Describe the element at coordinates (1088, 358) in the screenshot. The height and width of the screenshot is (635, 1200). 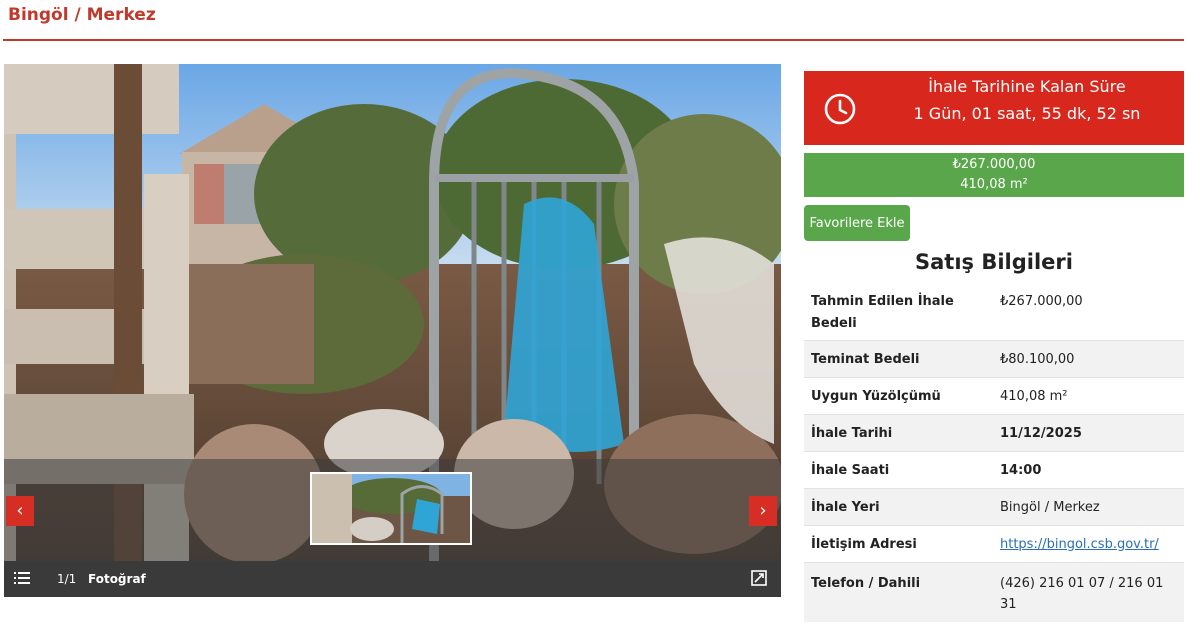
I see `row-value: ₺80.100,00` at that location.